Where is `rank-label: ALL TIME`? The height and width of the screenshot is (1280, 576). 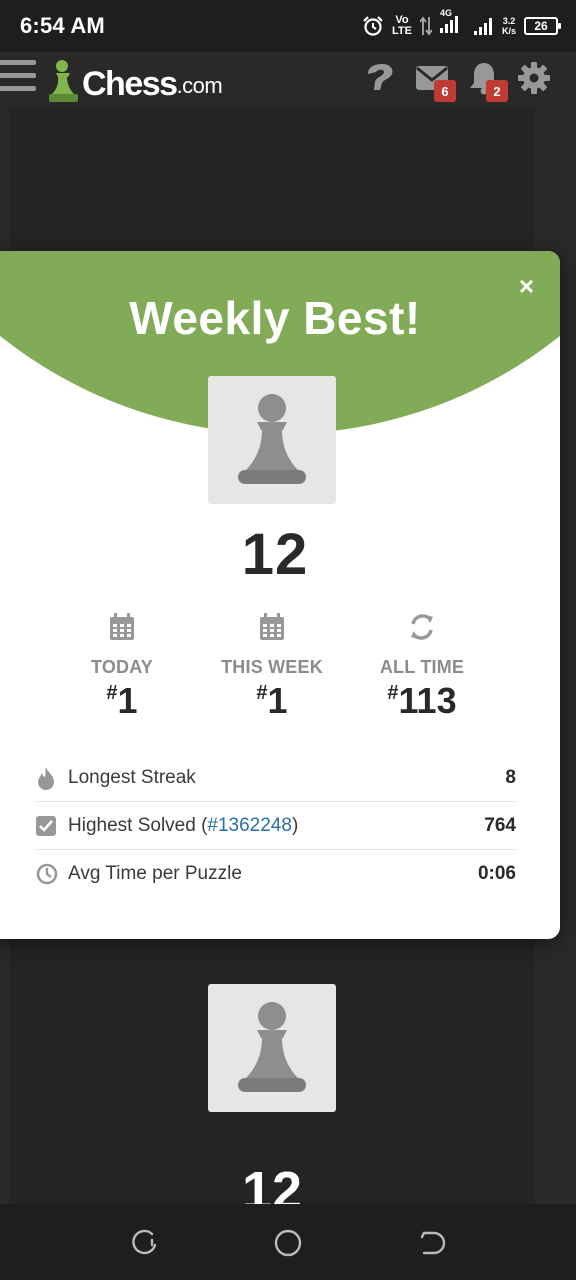
rank-label: ALL TIME is located at coordinates (422, 667).